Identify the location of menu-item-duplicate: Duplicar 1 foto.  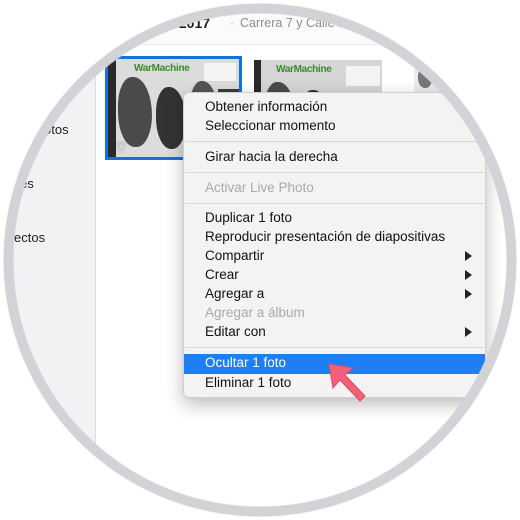
(334, 218).